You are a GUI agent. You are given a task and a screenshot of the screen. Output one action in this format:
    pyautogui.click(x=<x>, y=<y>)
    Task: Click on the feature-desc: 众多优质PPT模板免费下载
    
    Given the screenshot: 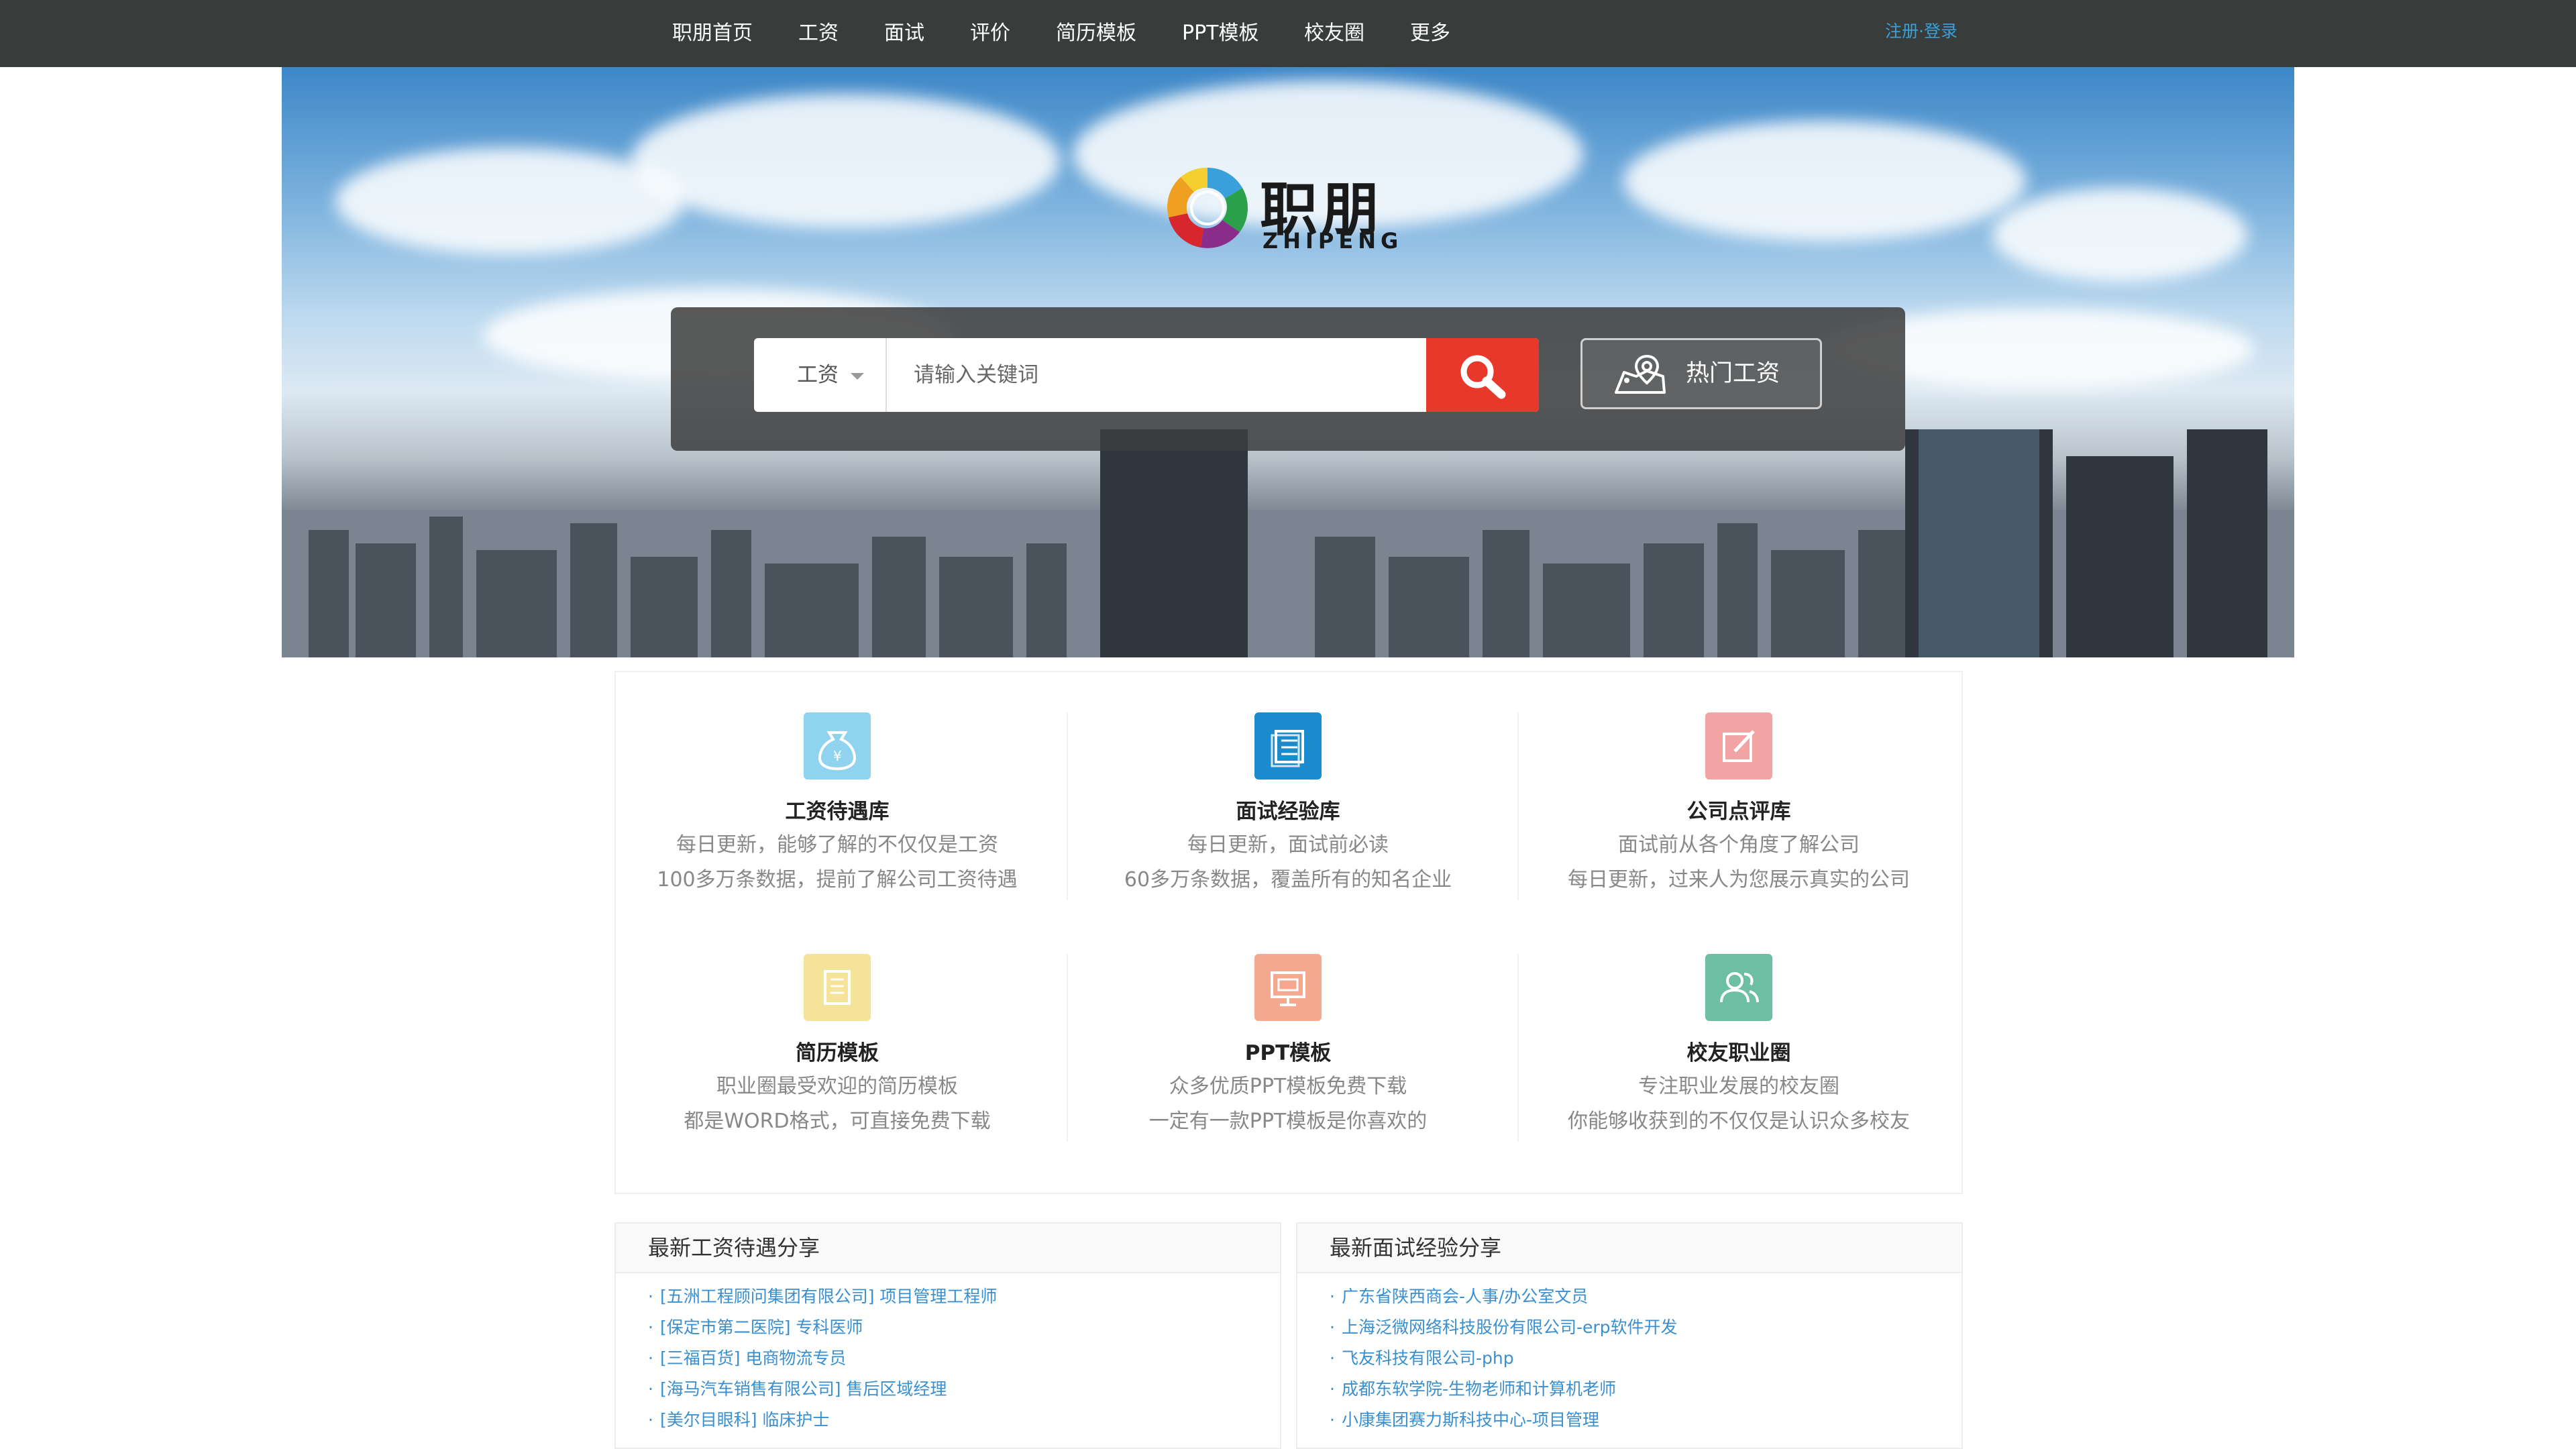 What is the action you would take?
    pyautogui.click(x=1288, y=1086)
    